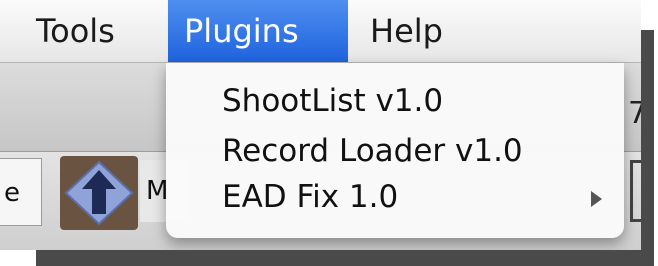  Describe the element at coordinates (635, 191) in the screenshot. I see `toolbar-right-bracket` at that location.